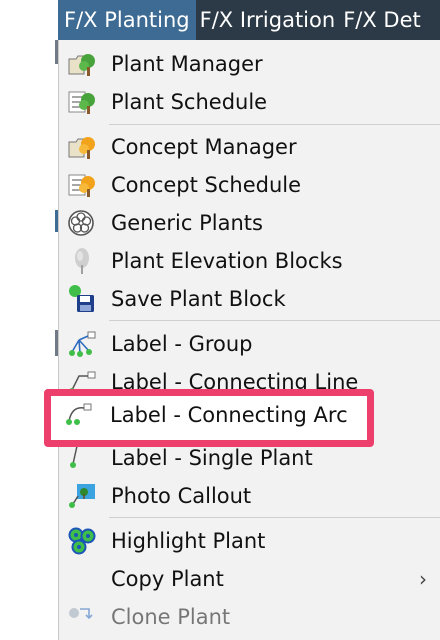 This screenshot has width=440, height=640. What do you see at coordinates (249, 617) in the screenshot?
I see `menu-item-clone-plant: Clone Plant` at bounding box center [249, 617].